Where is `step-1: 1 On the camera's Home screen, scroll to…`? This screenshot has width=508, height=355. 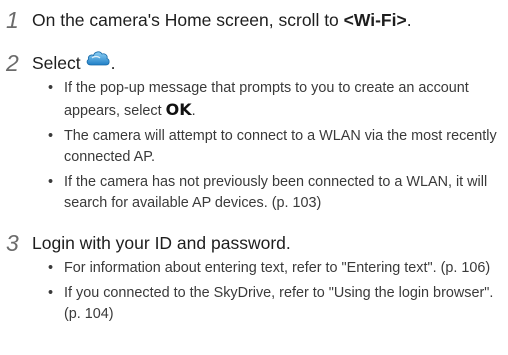
step-1: 1 On the camera's Home screen, scroll to… is located at coordinates (254, 20).